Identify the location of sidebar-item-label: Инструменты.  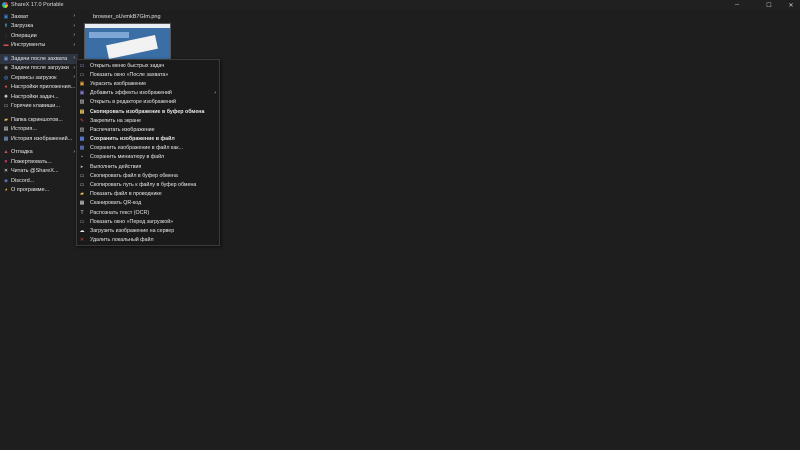
(28, 45).